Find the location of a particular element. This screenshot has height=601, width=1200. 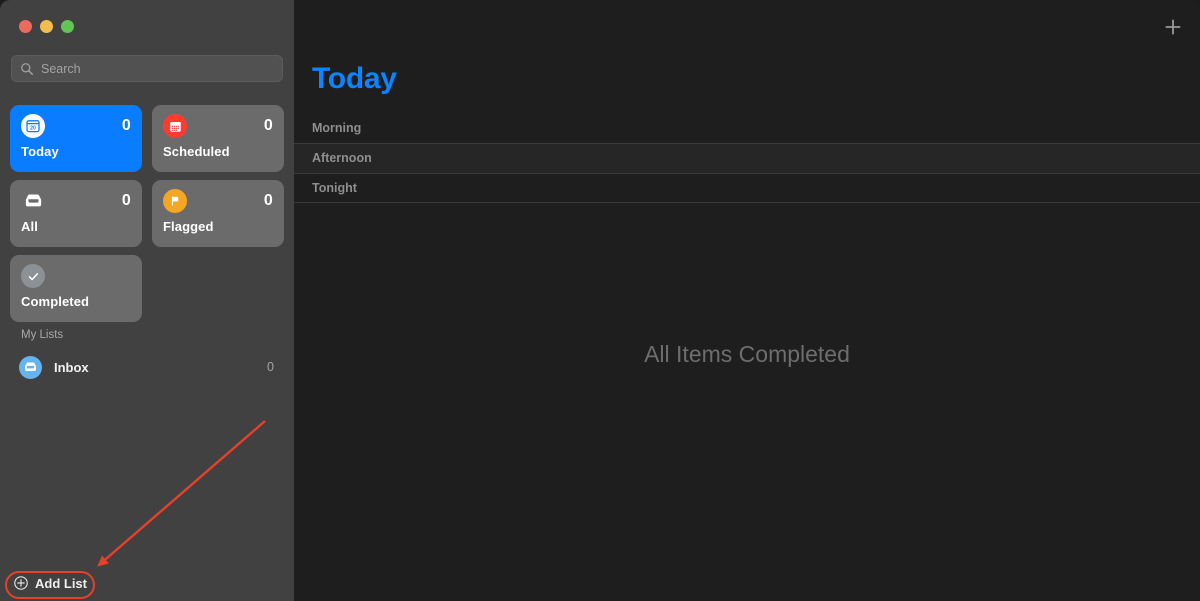

card-label: Today is located at coordinates (40, 151).